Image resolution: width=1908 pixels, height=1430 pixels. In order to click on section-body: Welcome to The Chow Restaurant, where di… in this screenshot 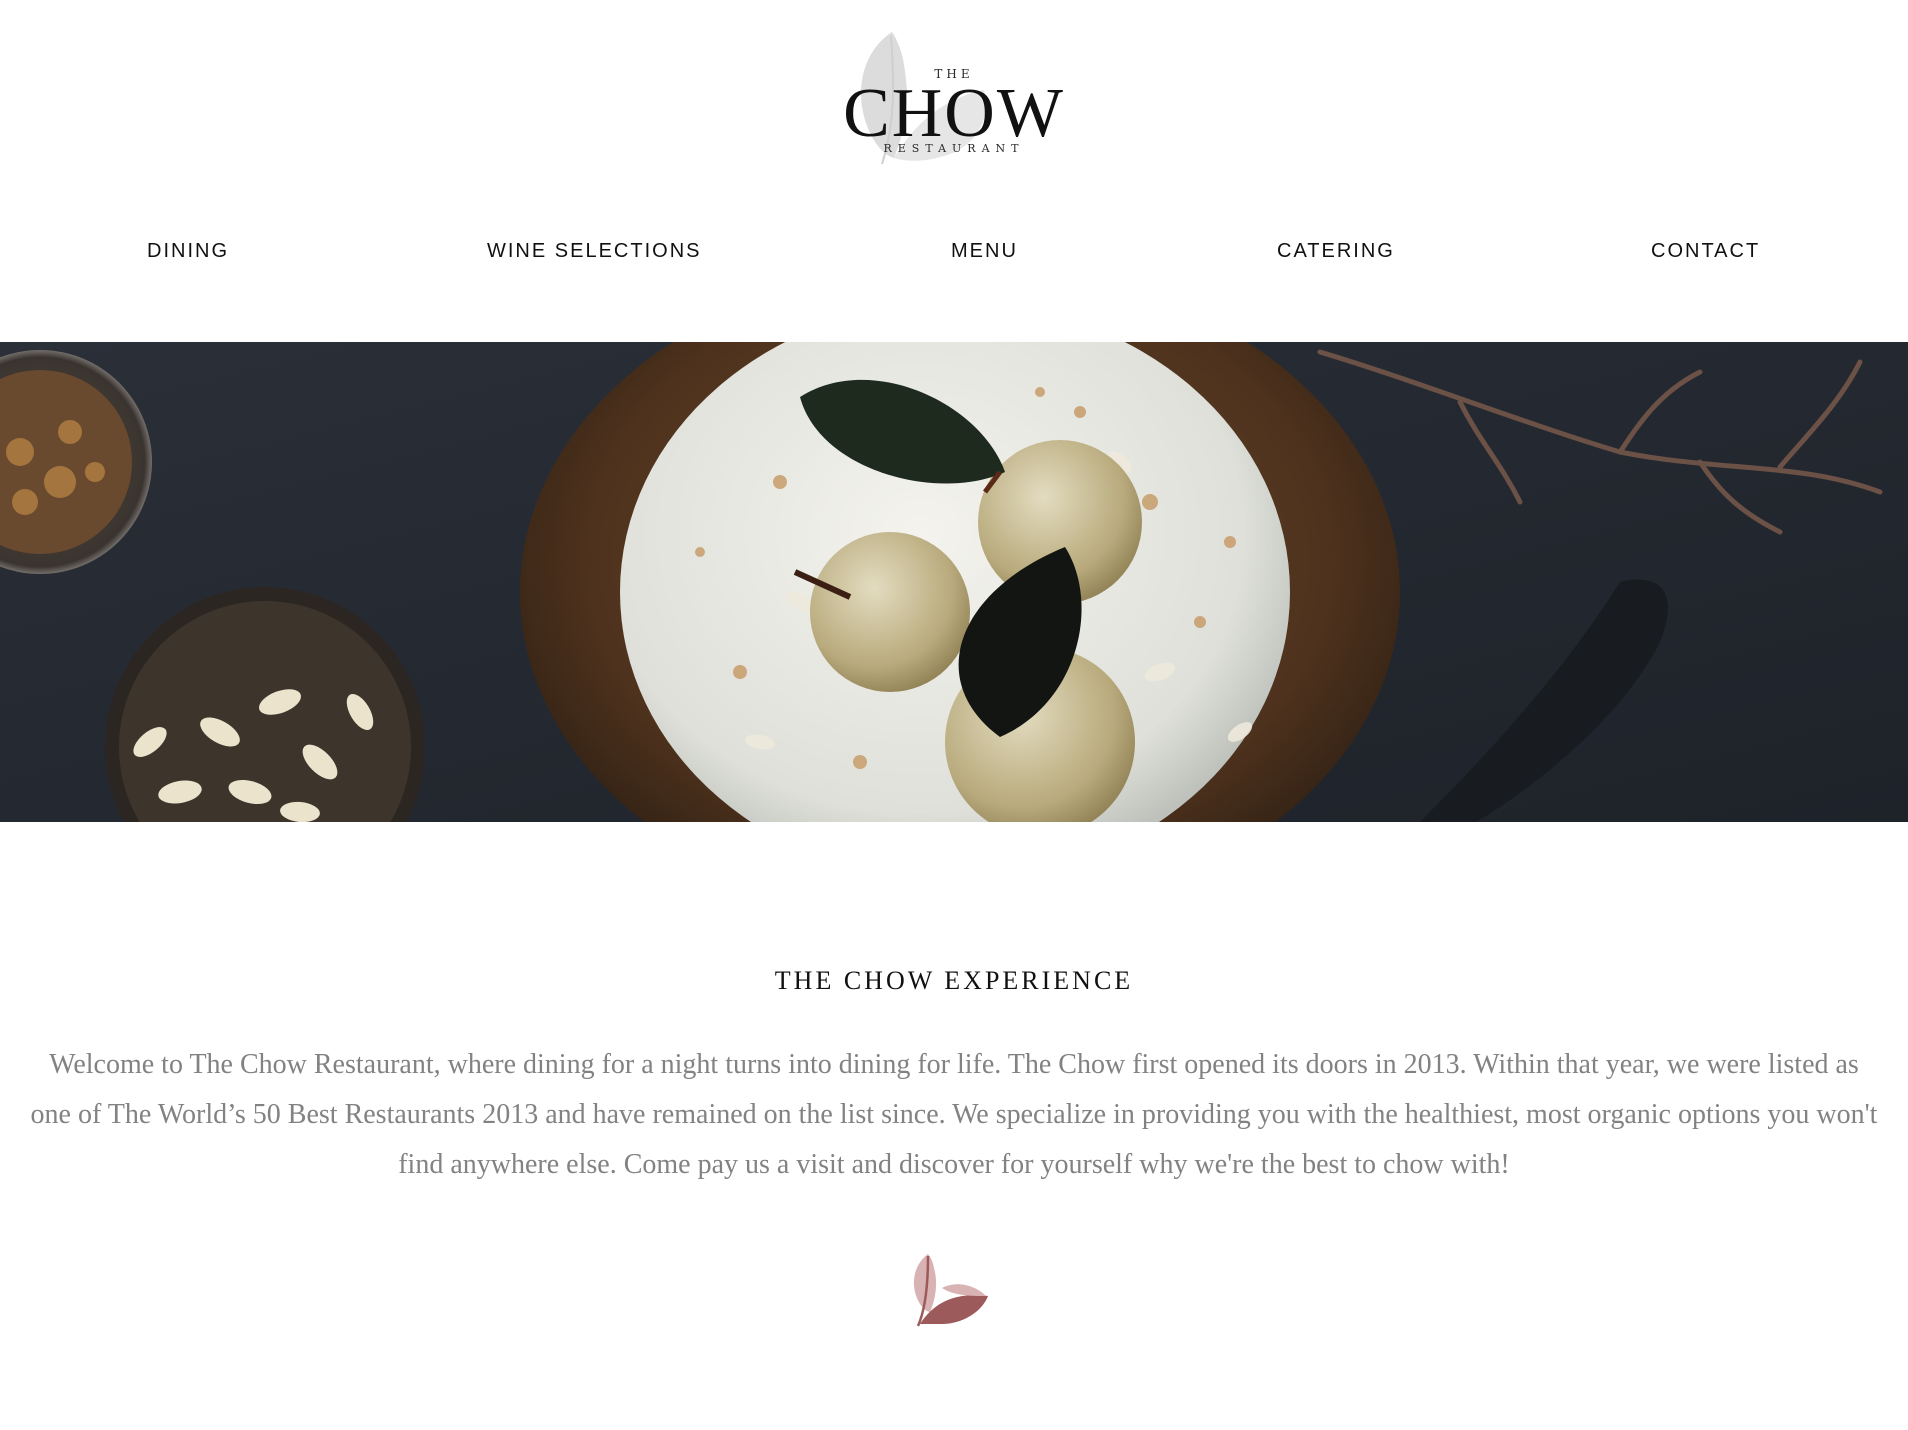, I will do `click(954, 1114)`.